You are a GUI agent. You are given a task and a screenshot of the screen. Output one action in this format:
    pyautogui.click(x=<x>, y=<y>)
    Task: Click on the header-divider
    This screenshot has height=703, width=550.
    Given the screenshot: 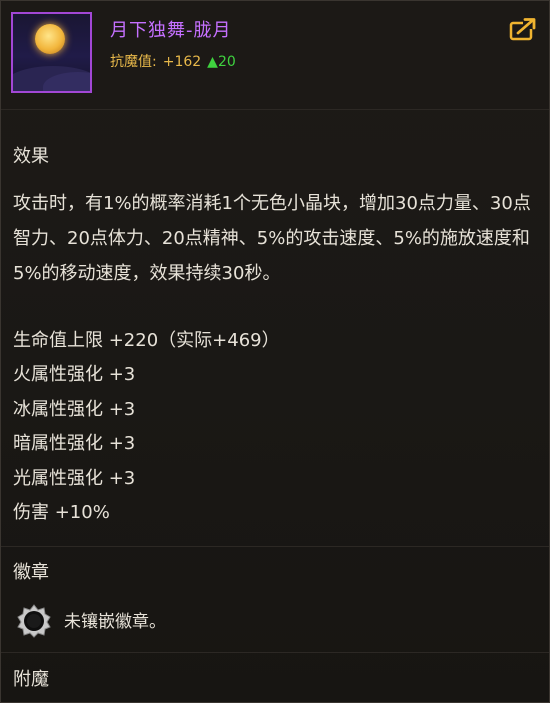 What is the action you would take?
    pyautogui.click(x=275, y=109)
    